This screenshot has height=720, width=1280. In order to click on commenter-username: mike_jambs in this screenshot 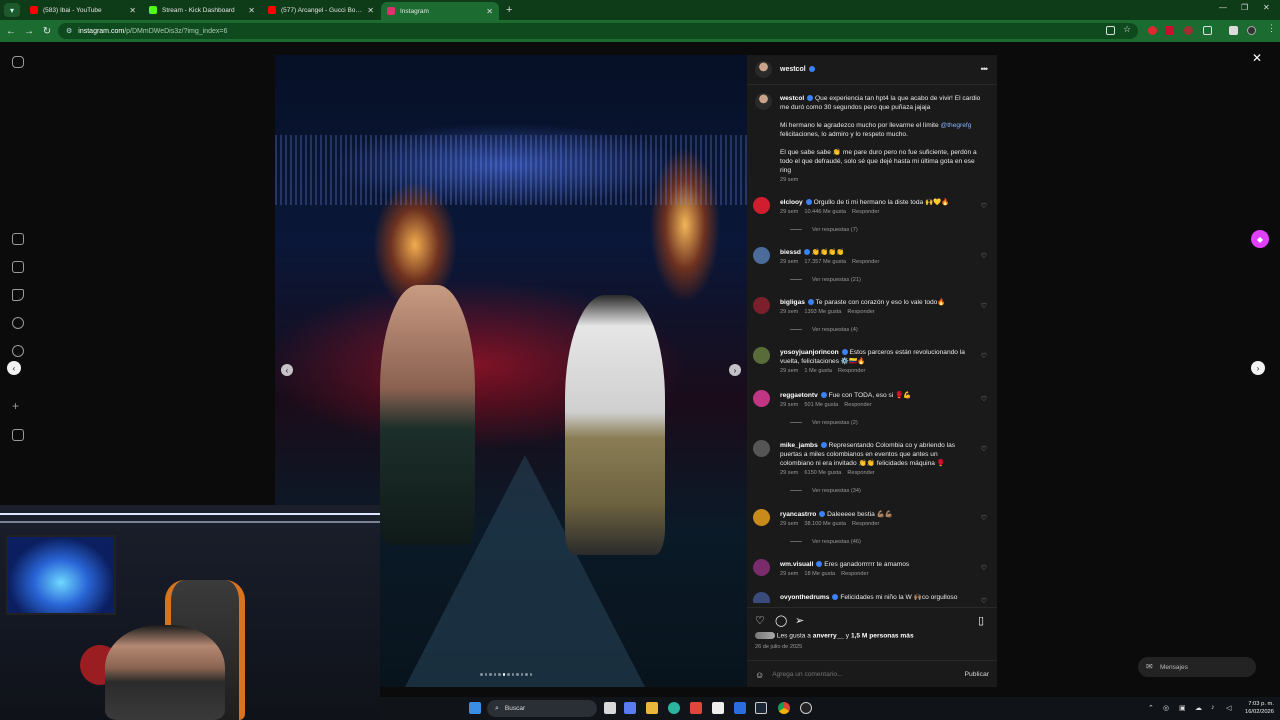, I will do `click(799, 445)`.